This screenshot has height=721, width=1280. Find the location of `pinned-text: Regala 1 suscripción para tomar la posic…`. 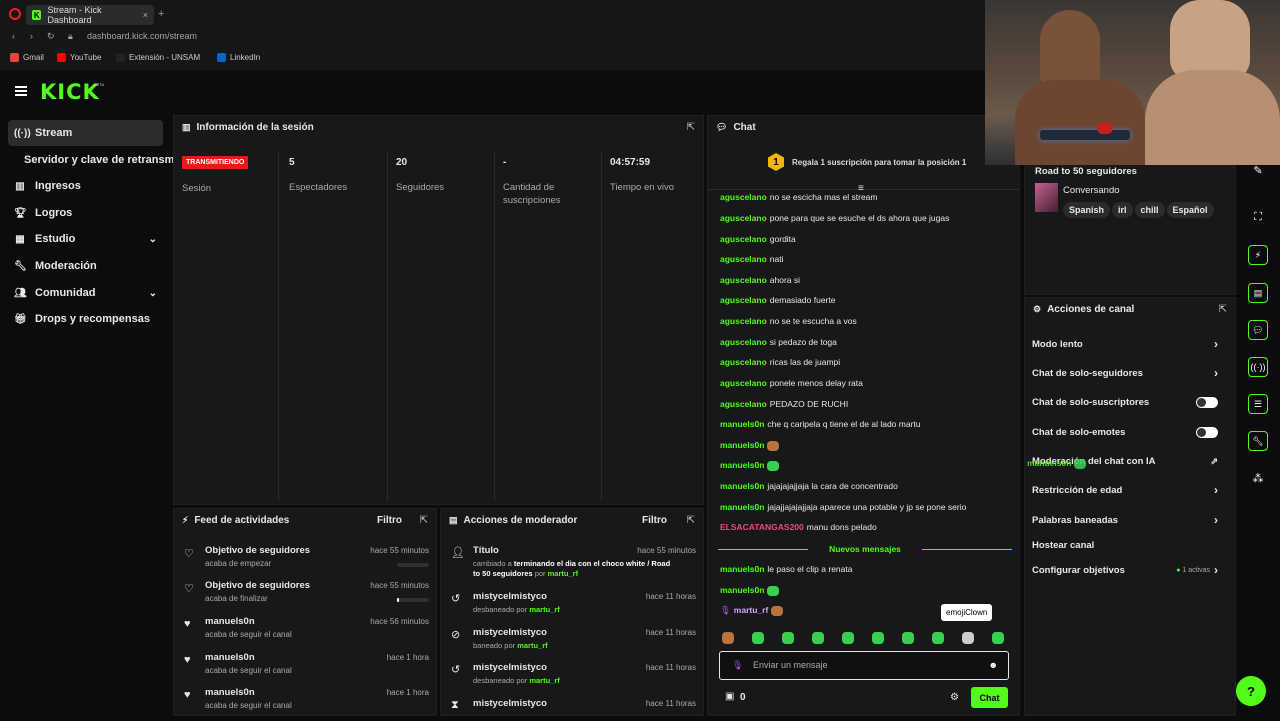

pinned-text: Regala 1 suscripción para tomar la posic… is located at coordinates (879, 162).